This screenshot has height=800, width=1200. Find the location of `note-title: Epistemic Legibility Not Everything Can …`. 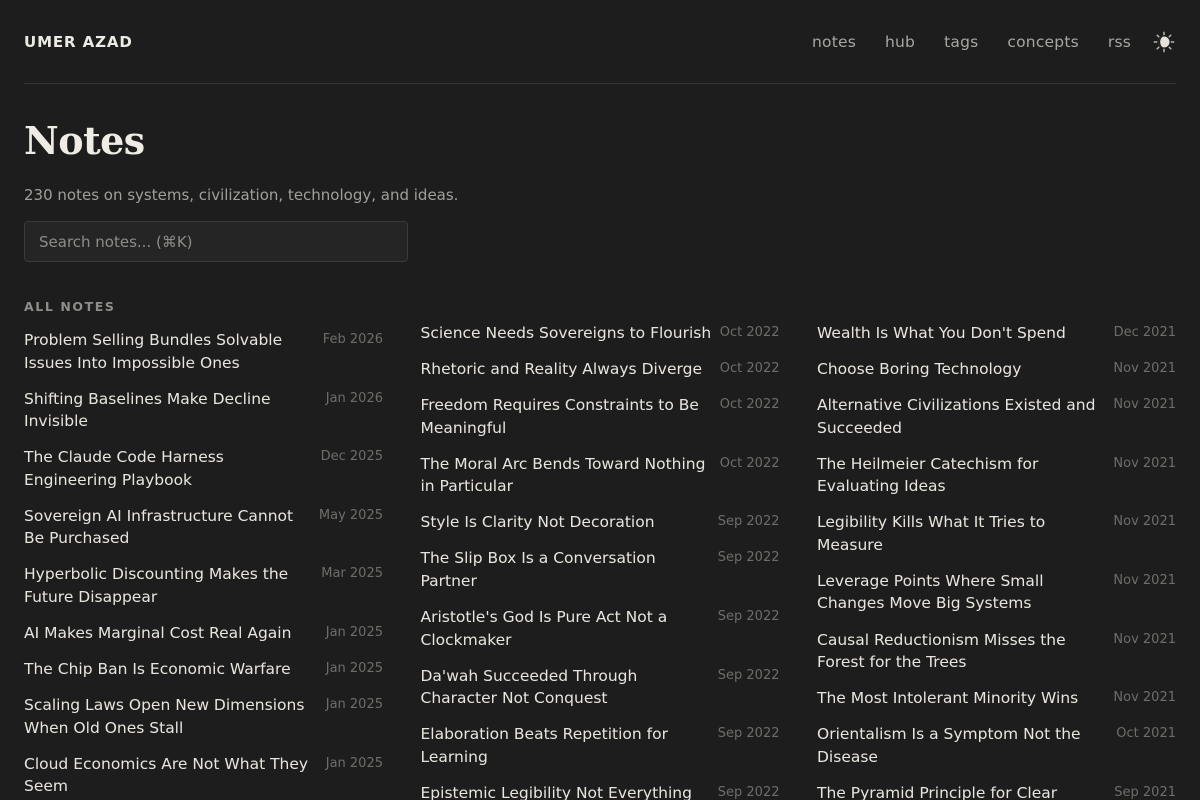

note-title: Epistemic Legibility Not Everything Can … is located at coordinates (556, 791).